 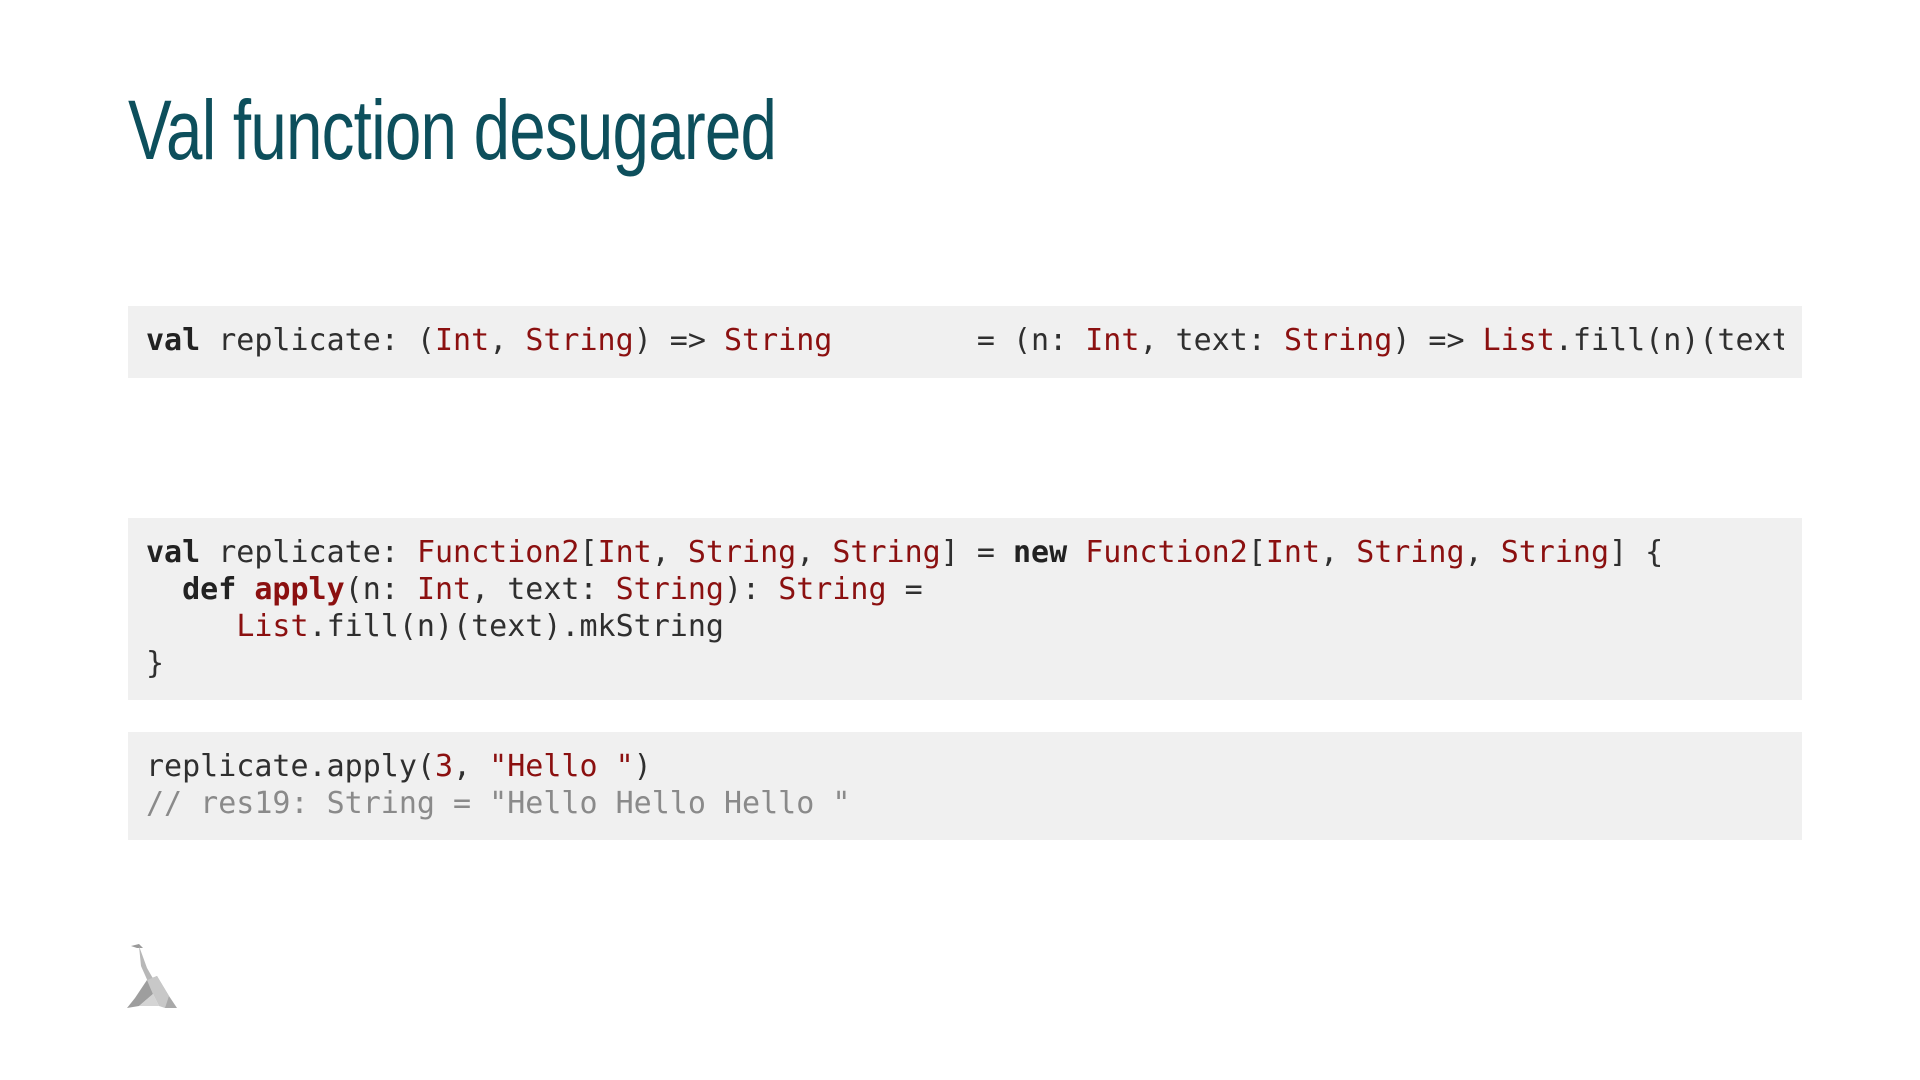 I want to click on code-text: replicate: (, so click(x=317, y=340).